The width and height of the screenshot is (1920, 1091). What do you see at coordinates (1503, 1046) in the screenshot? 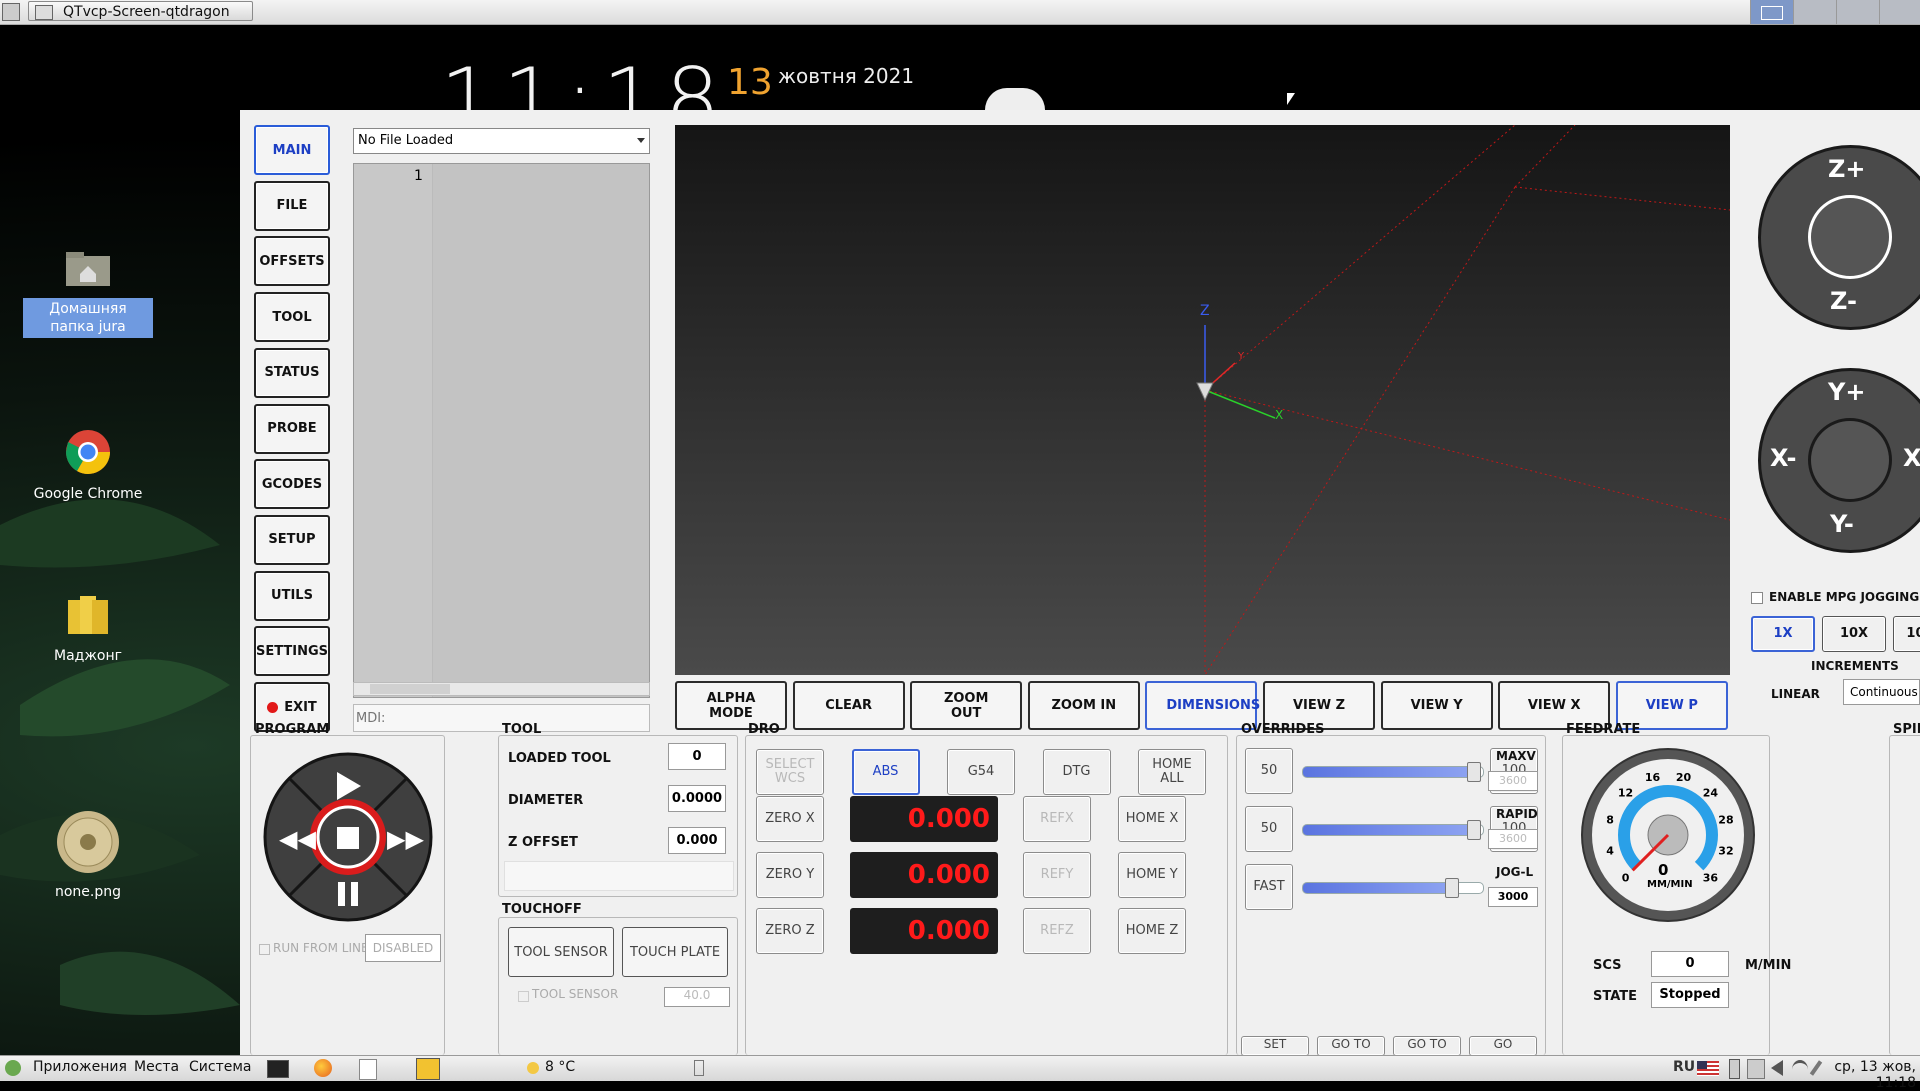
I see `override-bottom-button: GO` at bounding box center [1503, 1046].